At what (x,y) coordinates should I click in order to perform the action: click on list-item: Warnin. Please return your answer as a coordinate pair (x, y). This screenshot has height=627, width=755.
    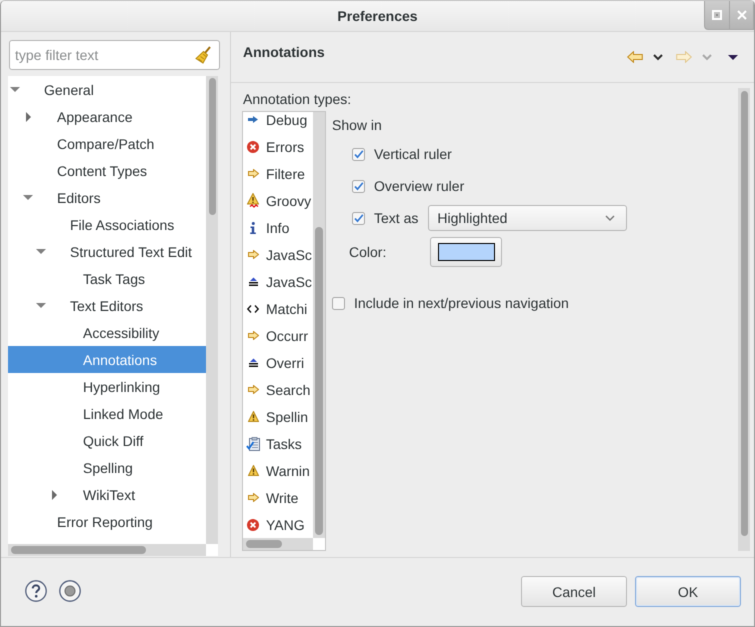
    Looking at the image, I should click on (278, 470).